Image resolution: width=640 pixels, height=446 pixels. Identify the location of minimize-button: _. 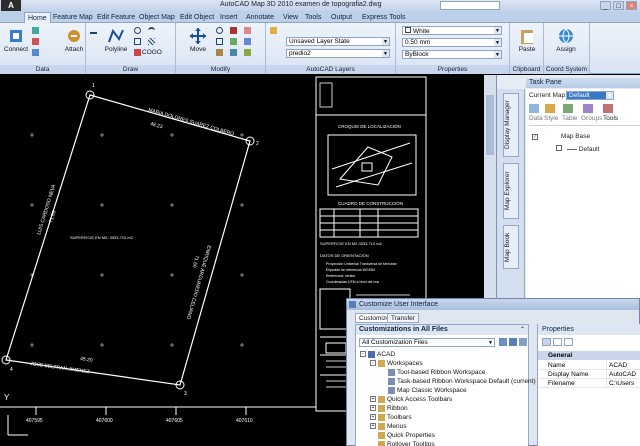
(605, 5).